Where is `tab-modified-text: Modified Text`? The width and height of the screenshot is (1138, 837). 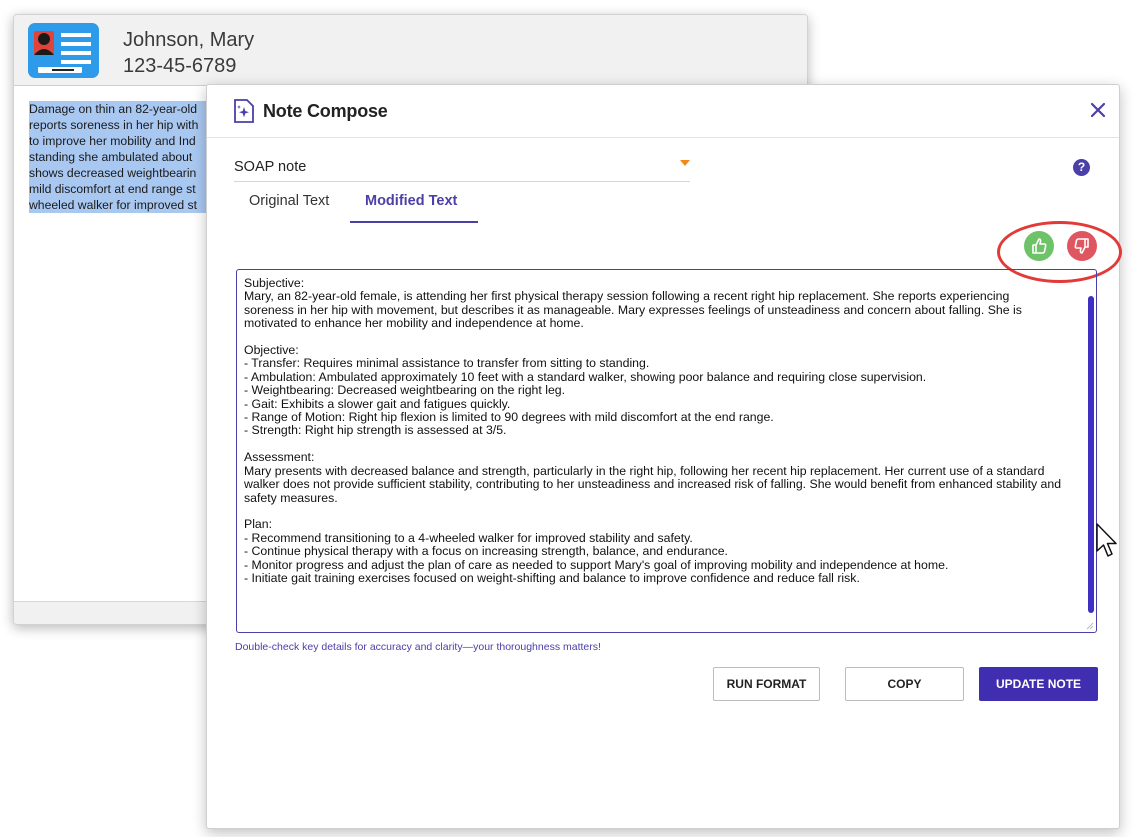 tab-modified-text: Modified Text is located at coordinates (414, 204).